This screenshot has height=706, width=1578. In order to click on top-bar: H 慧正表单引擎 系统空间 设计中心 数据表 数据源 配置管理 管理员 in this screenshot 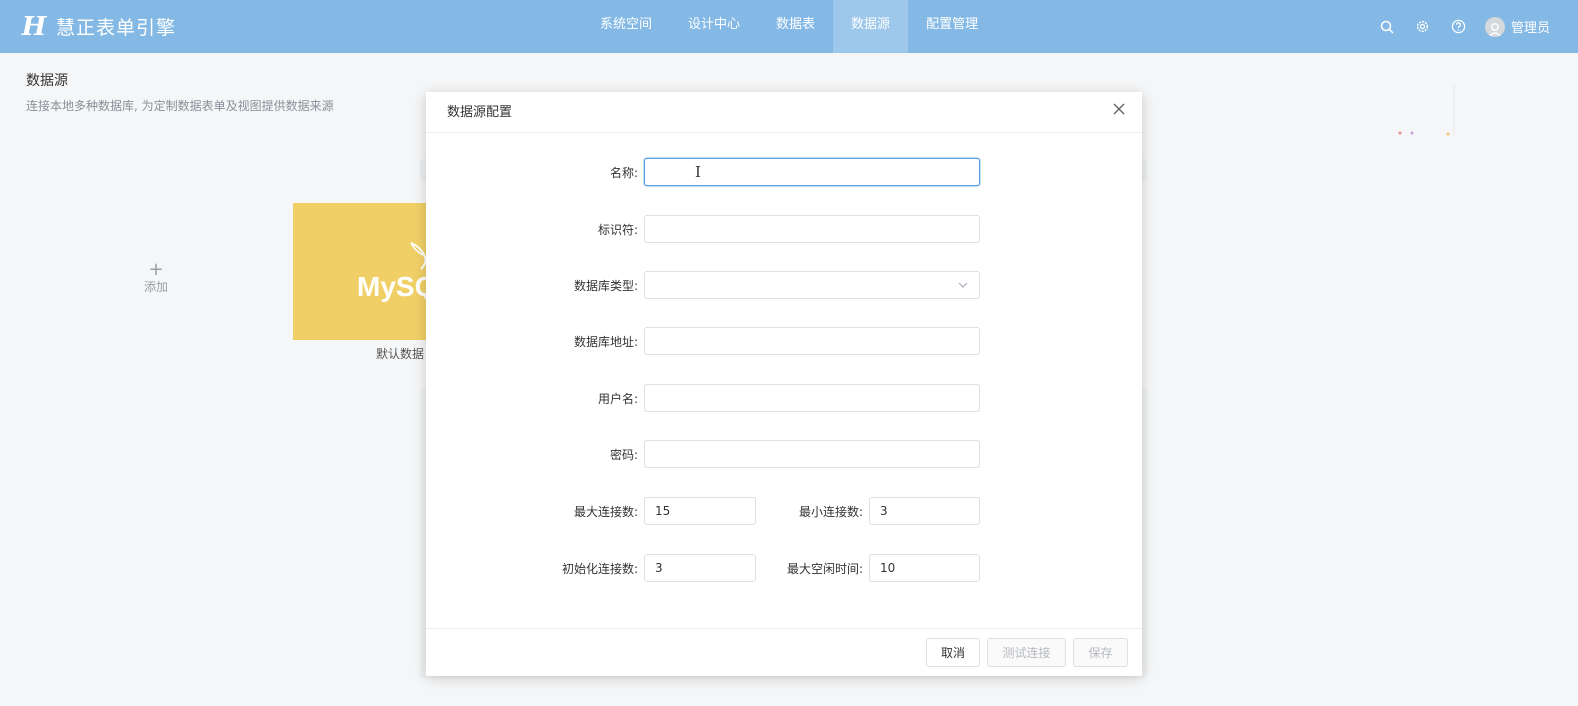, I will do `click(789, 26)`.